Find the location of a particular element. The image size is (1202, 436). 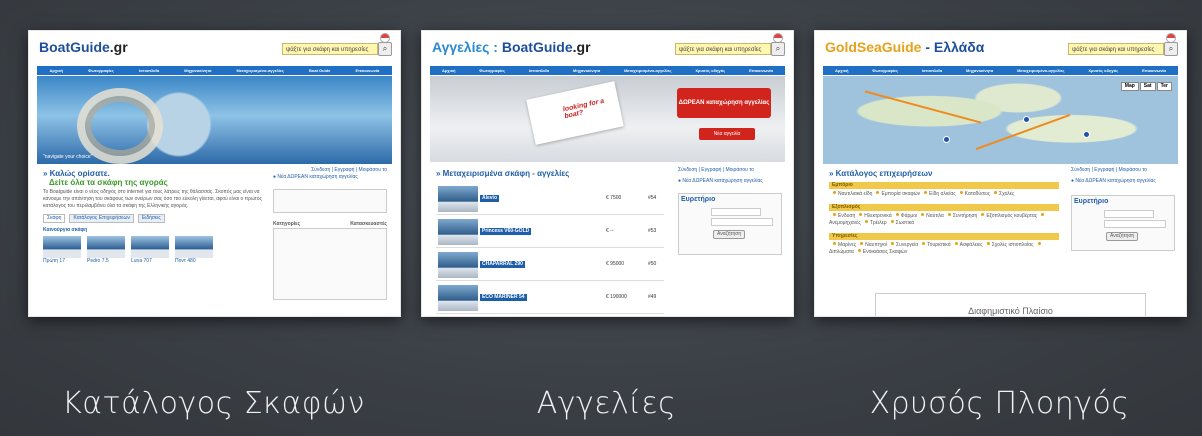

map-type-ter: Ter is located at coordinates (1164, 86).